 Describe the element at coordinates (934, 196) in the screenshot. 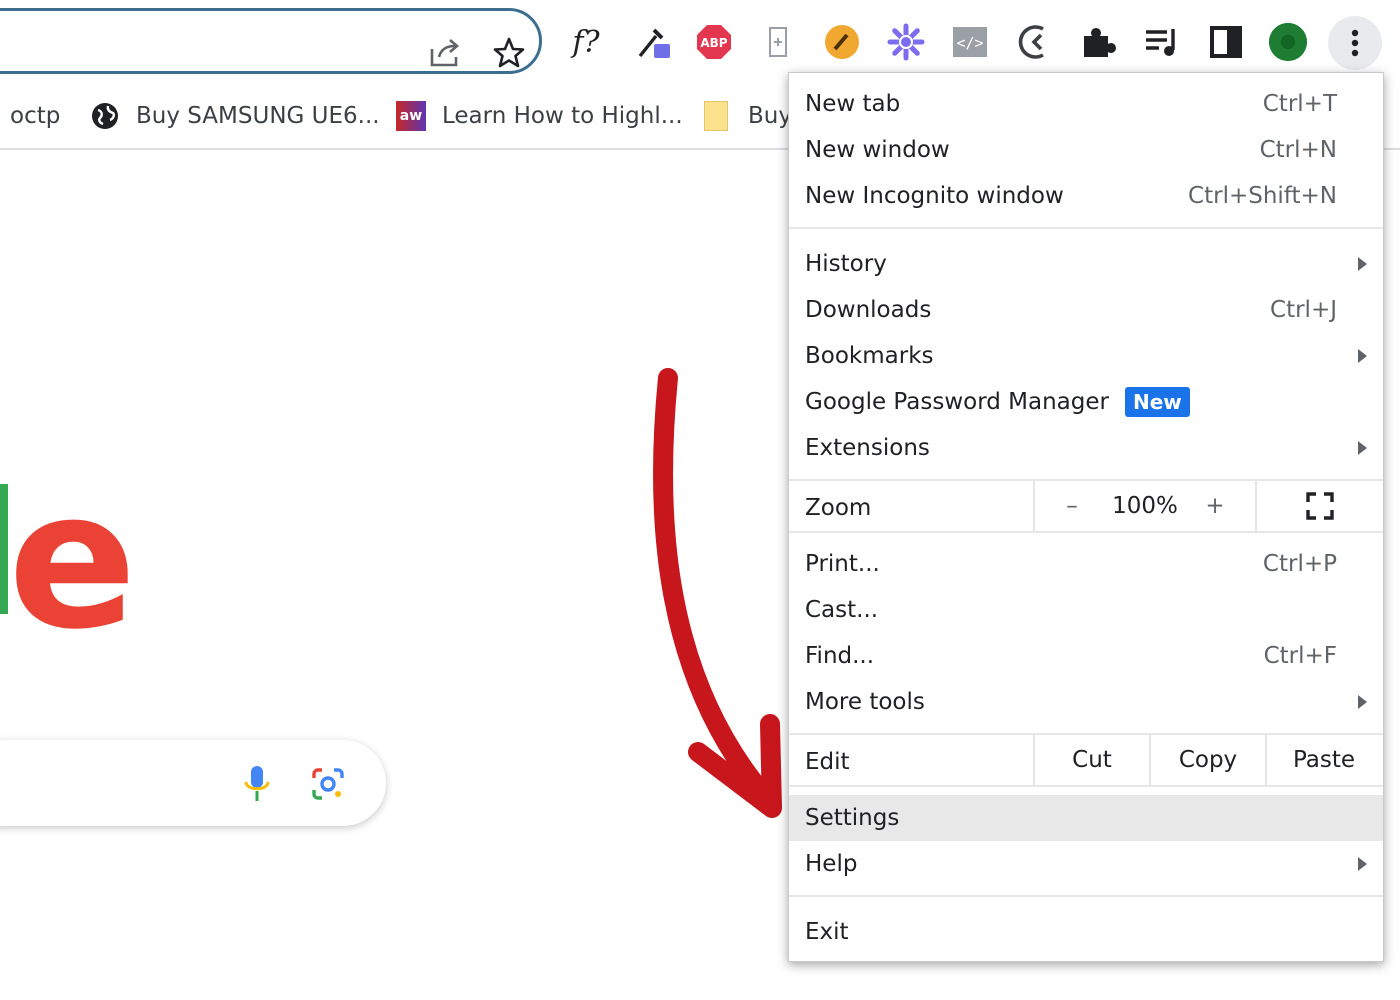

I see `menu-label: New Incognito window` at that location.